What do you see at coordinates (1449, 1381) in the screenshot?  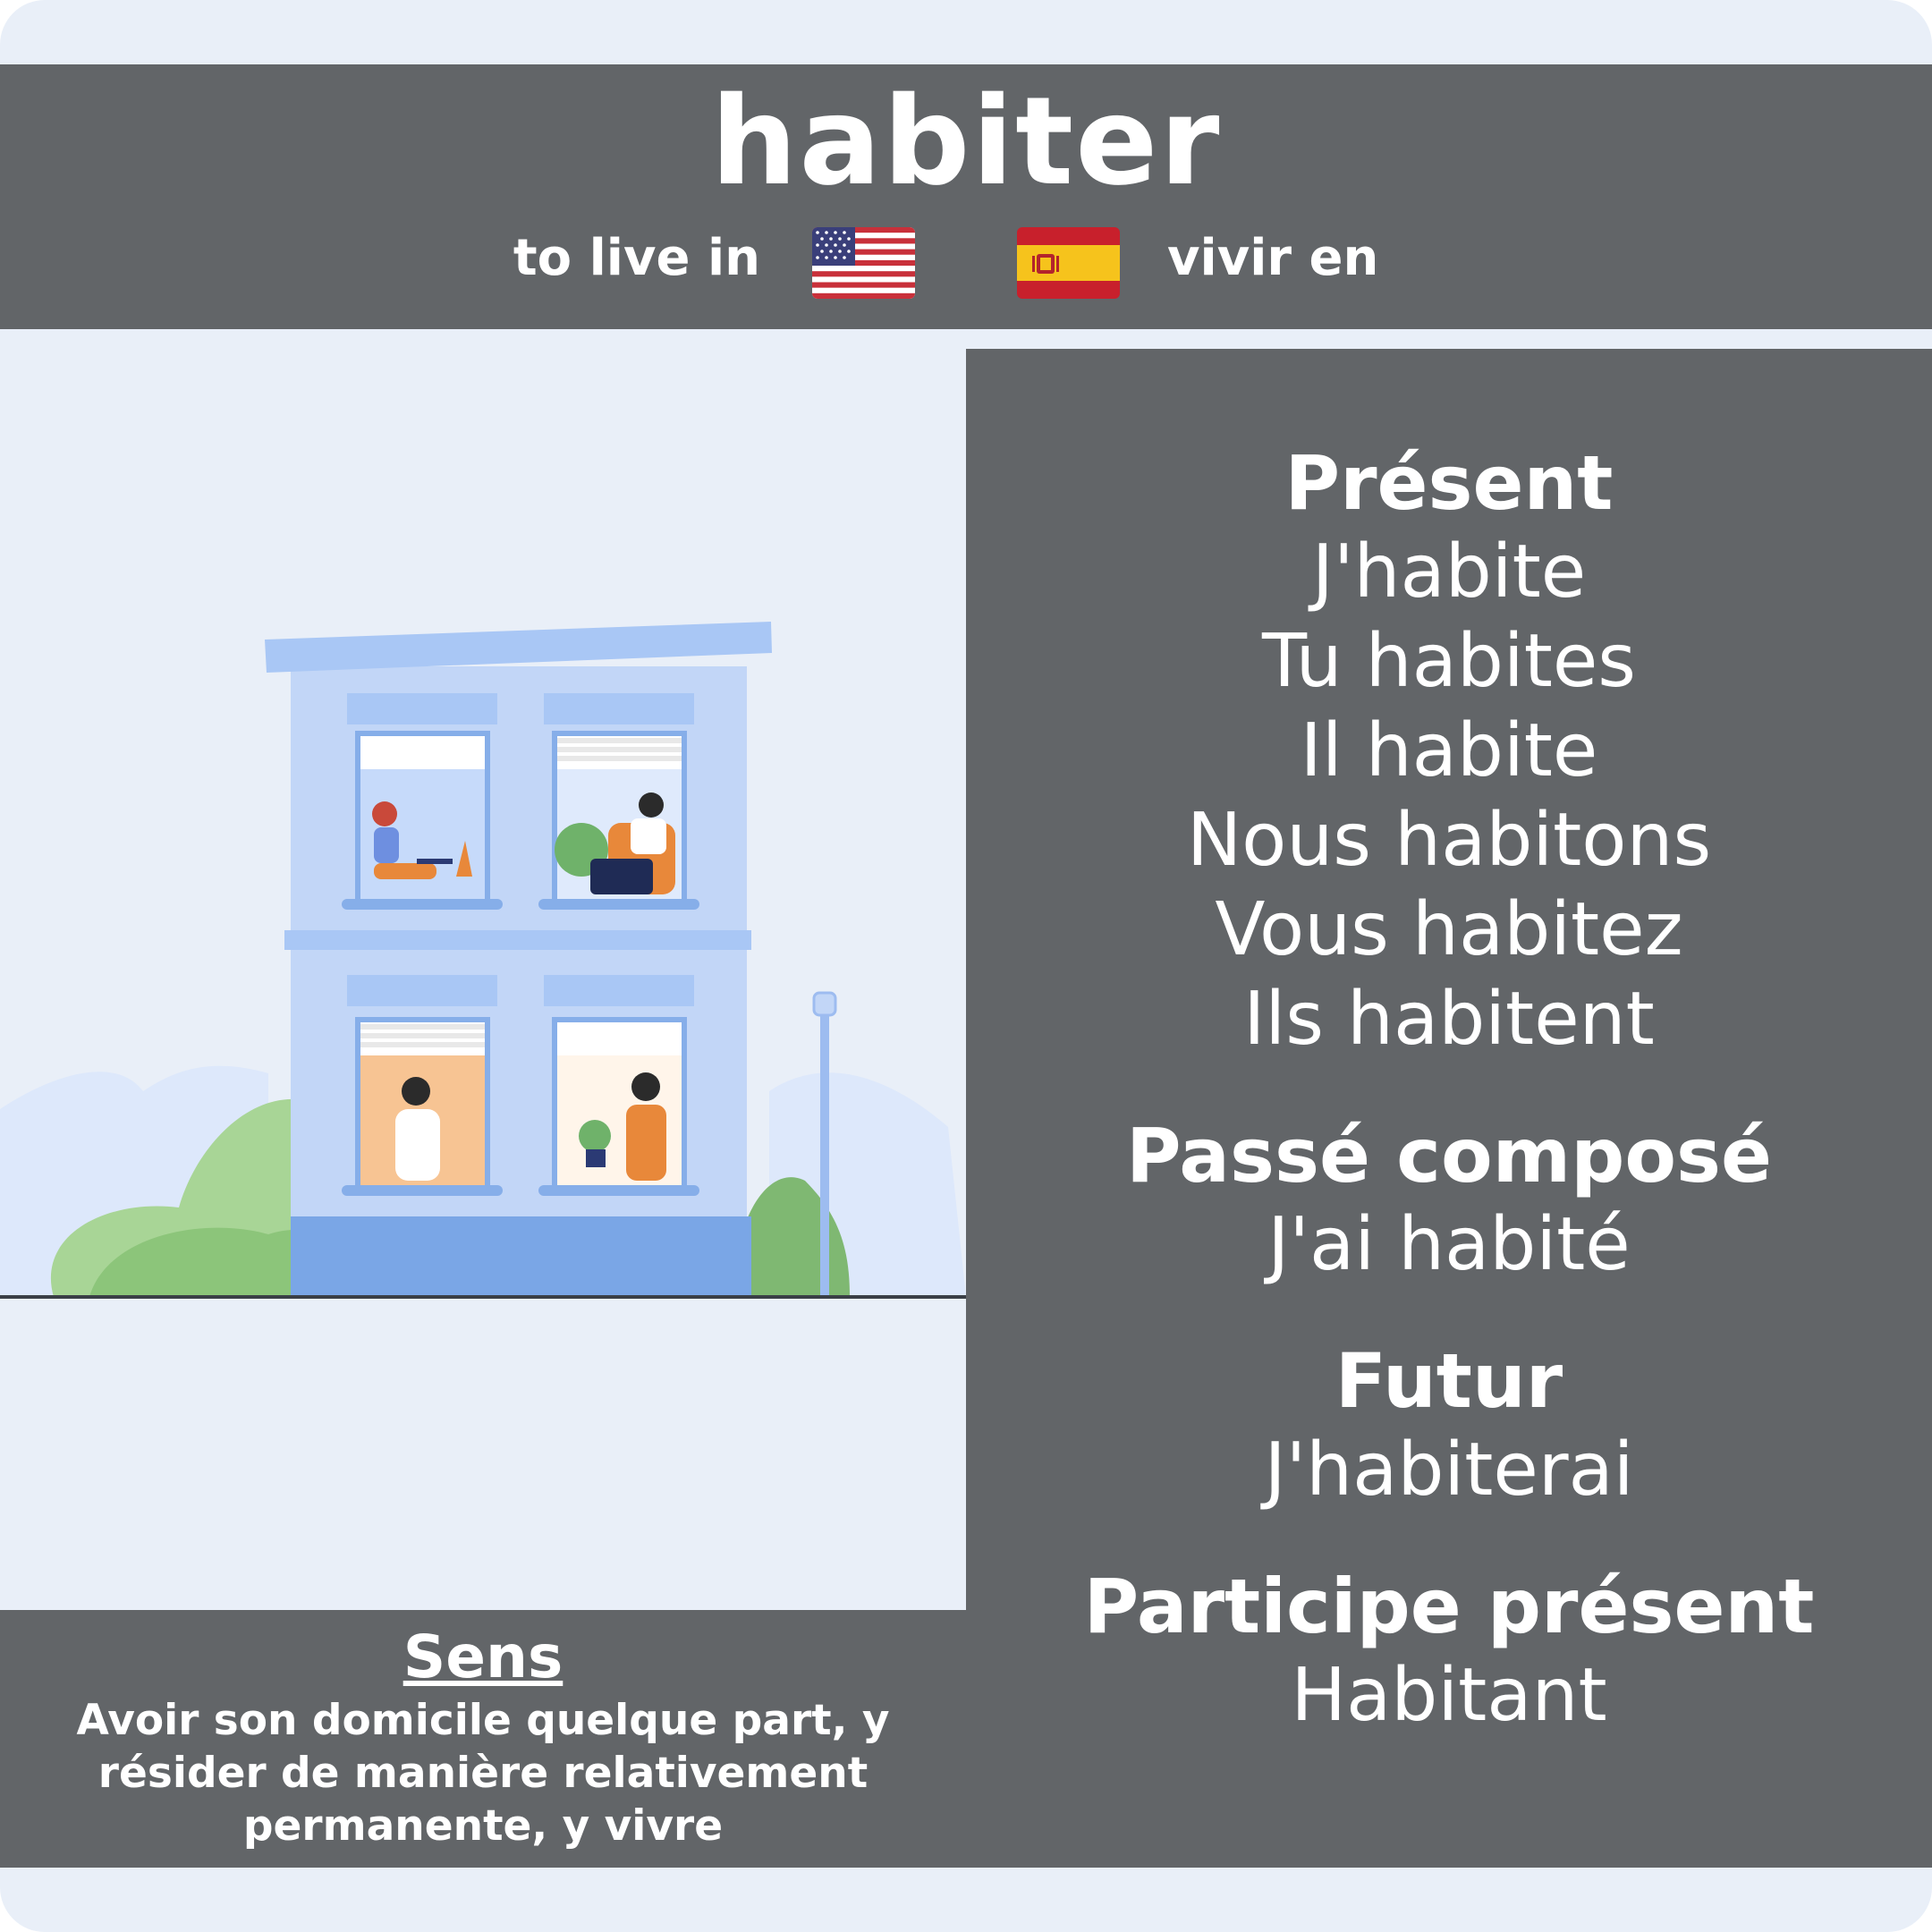 I see `tense-futur-title: Futur` at bounding box center [1449, 1381].